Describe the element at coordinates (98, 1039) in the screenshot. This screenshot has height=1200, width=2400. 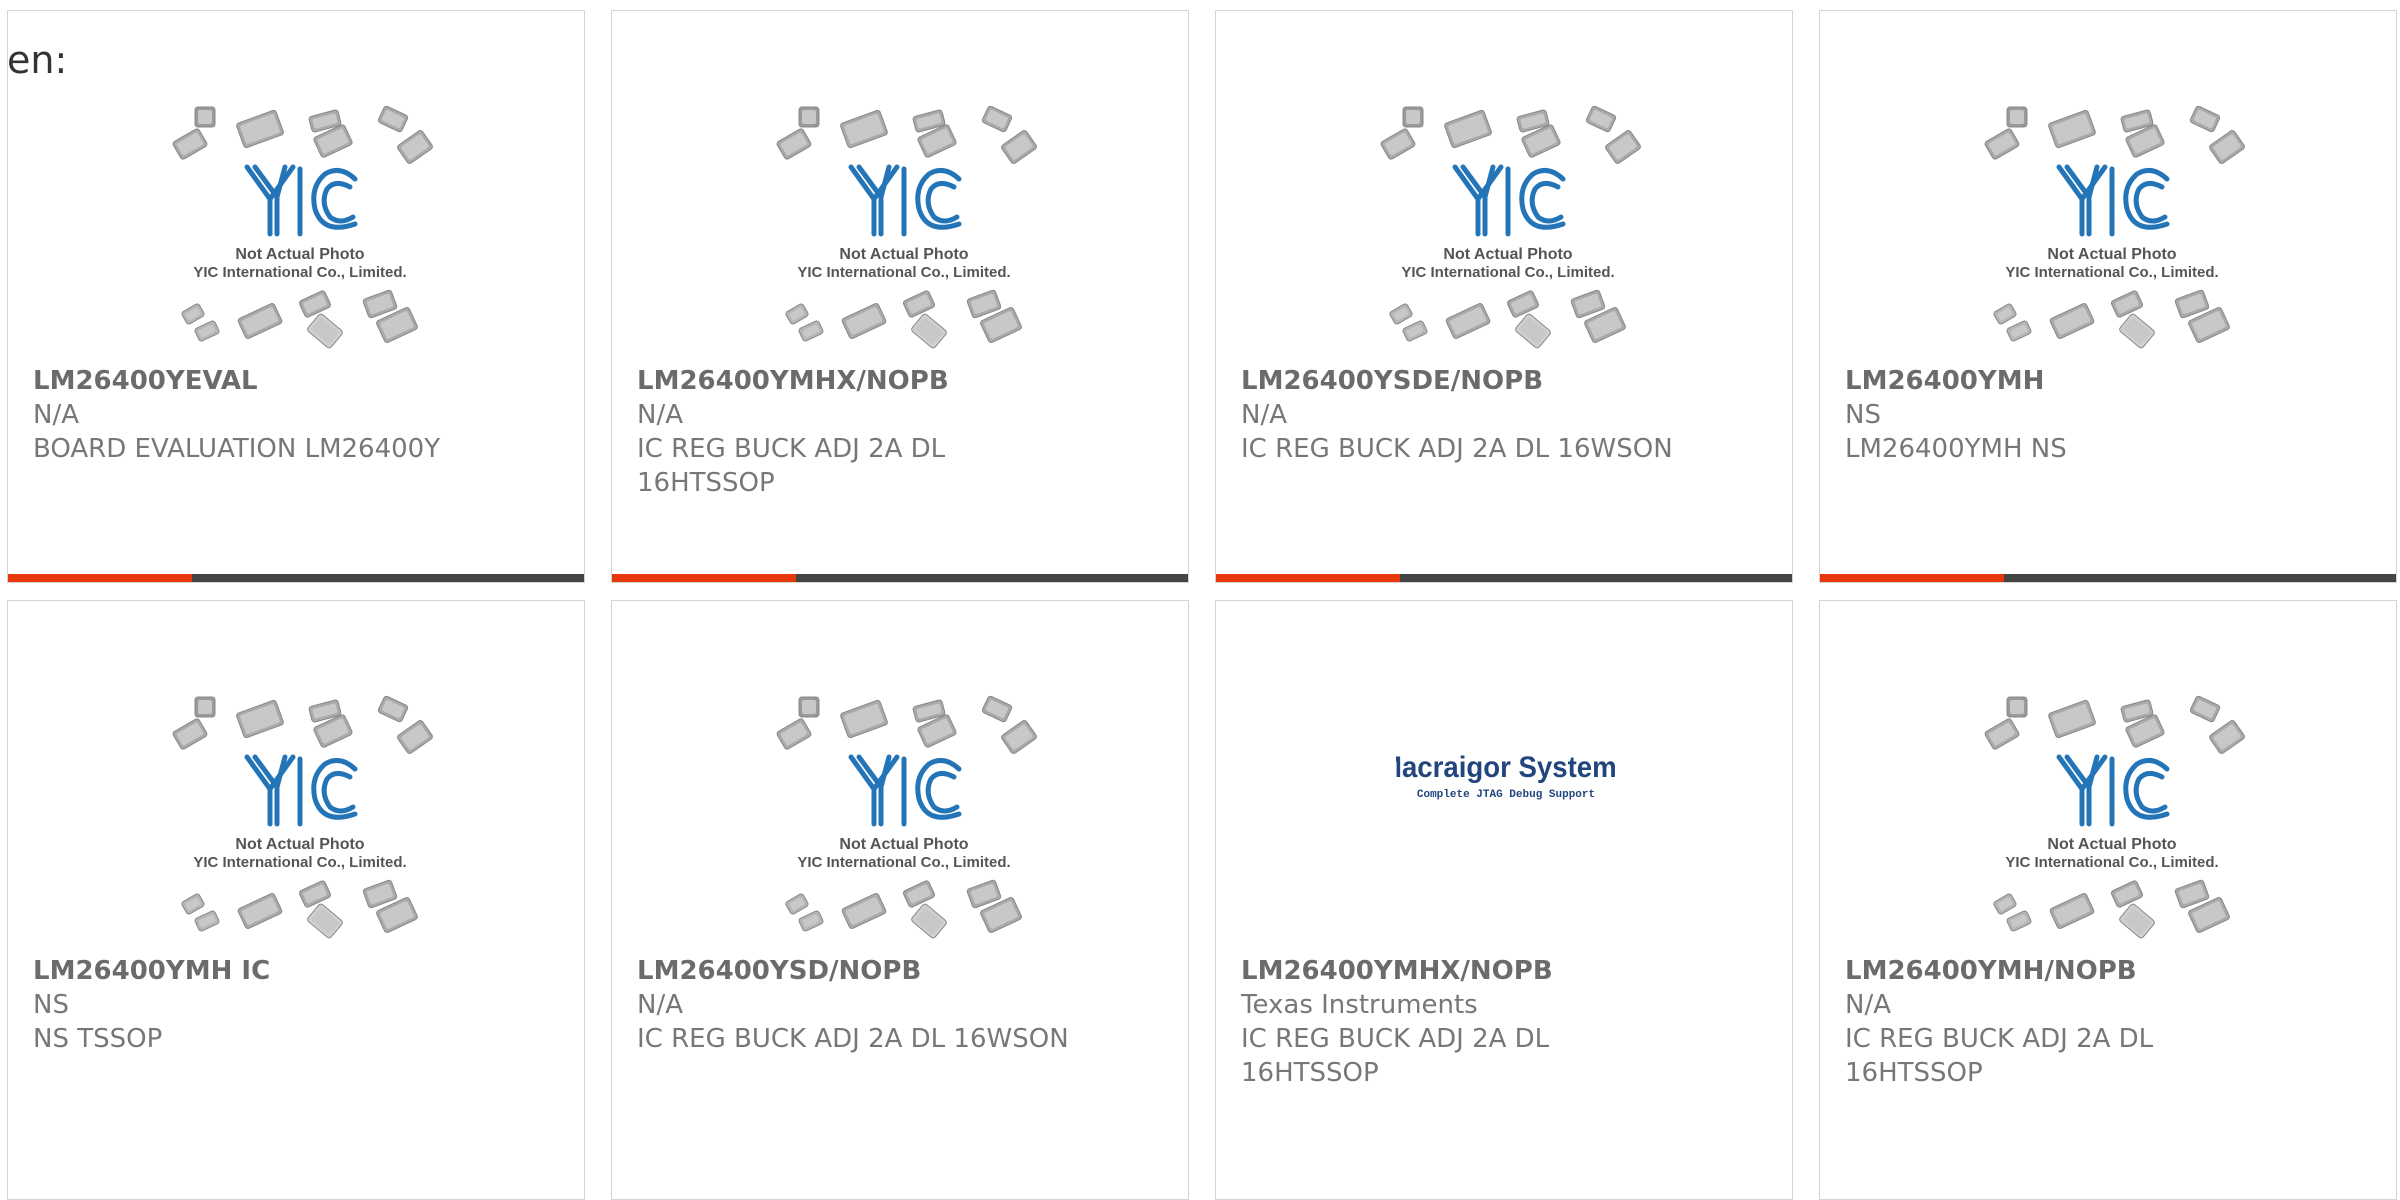
I see `description: NS TSSOP` at that location.